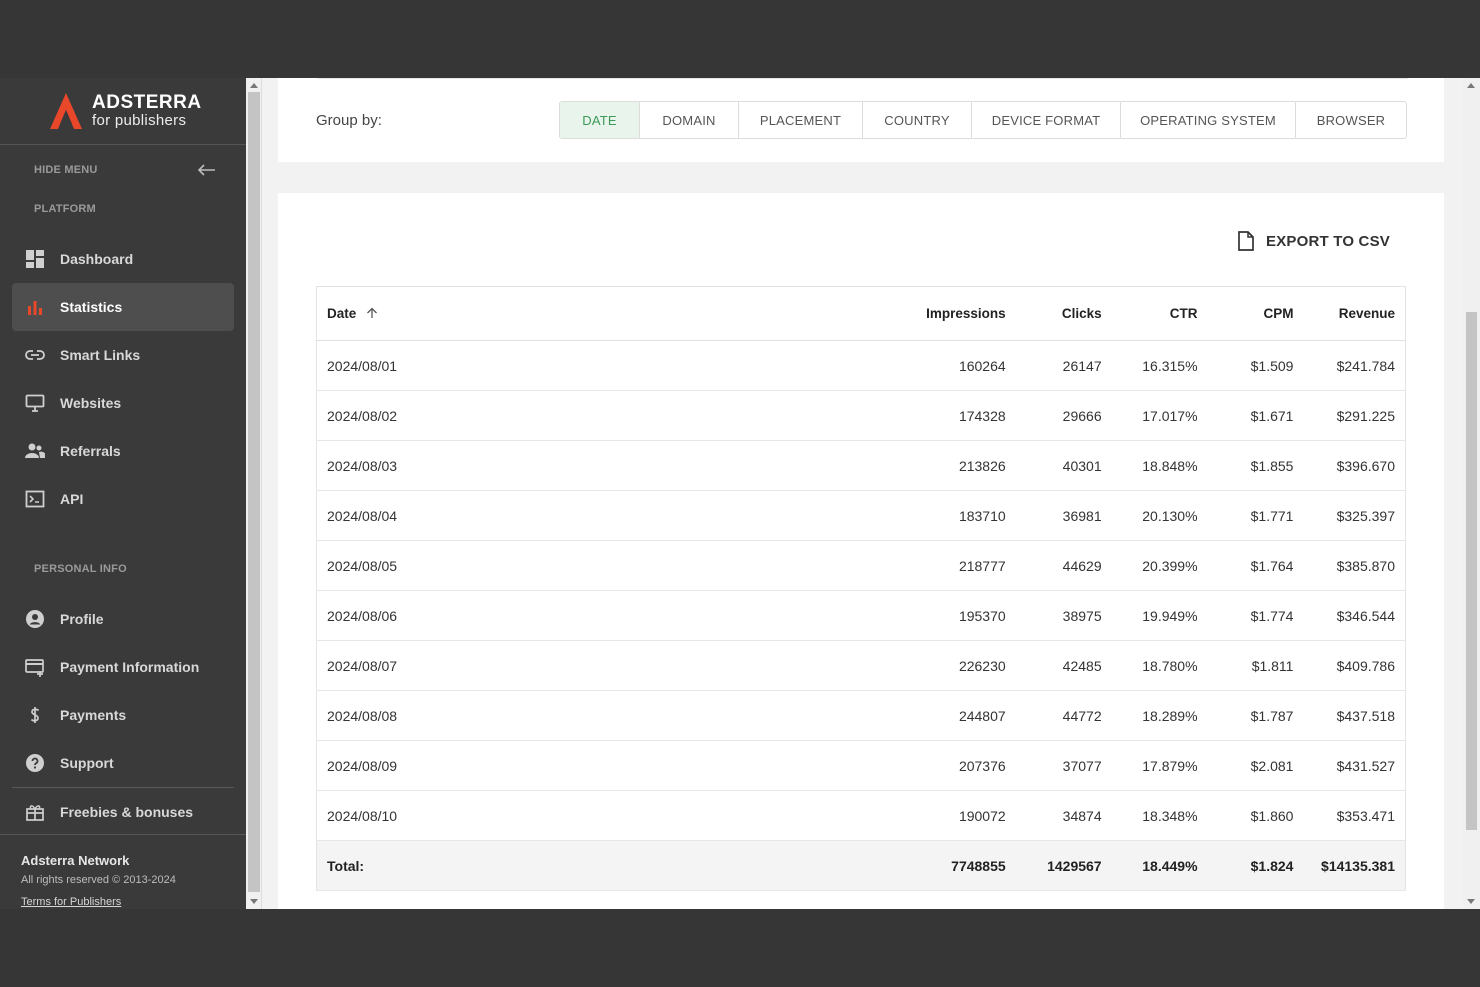 This screenshot has width=1480, height=987. What do you see at coordinates (1063, 415) in the screenshot?
I see `cell-clicks: 29666` at bounding box center [1063, 415].